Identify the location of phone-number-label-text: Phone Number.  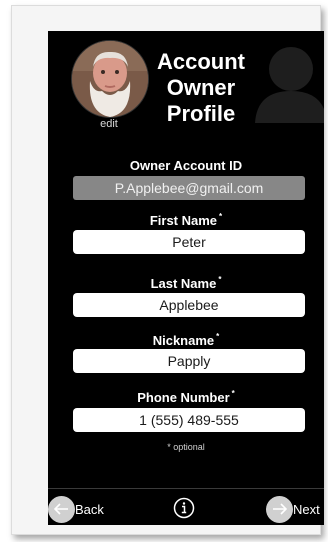
(183, 397).